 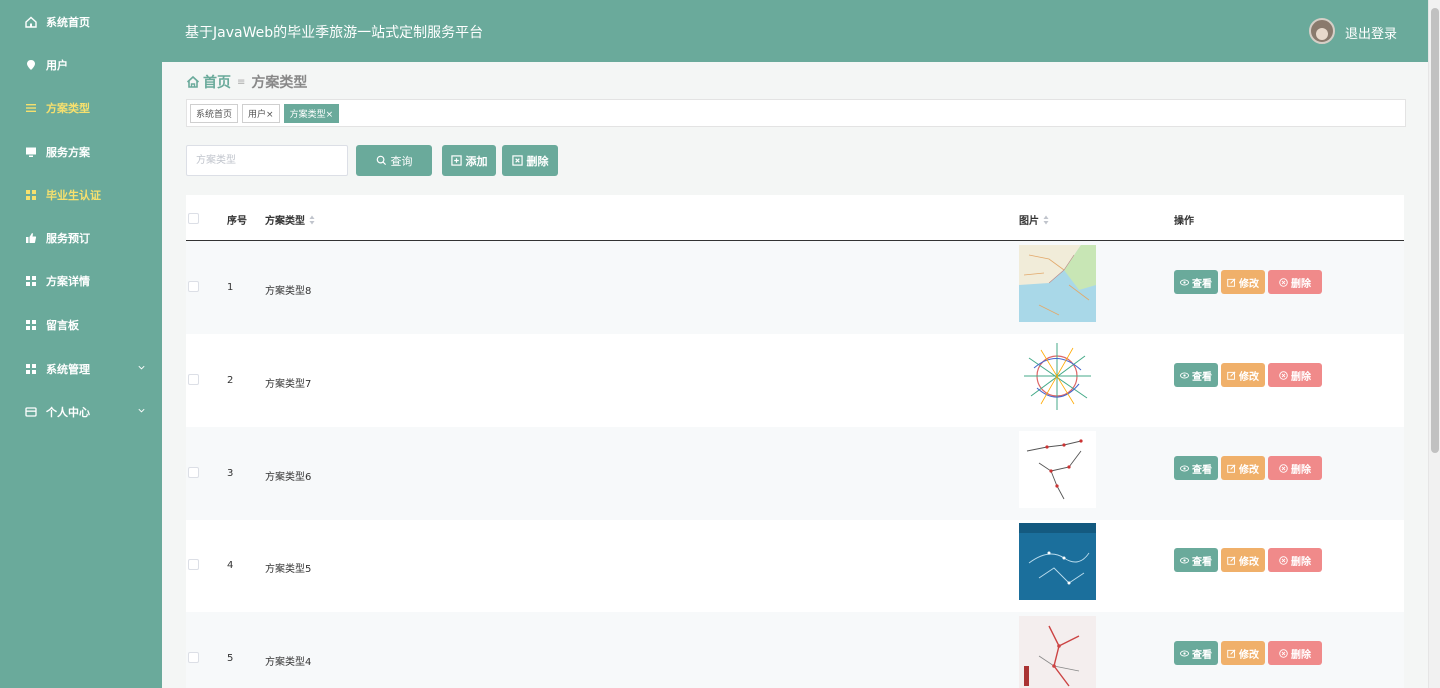 What do you see at coordinates (1322, 31) in the screenshot?
I see `avatar` at bounding box center [1322, 31].